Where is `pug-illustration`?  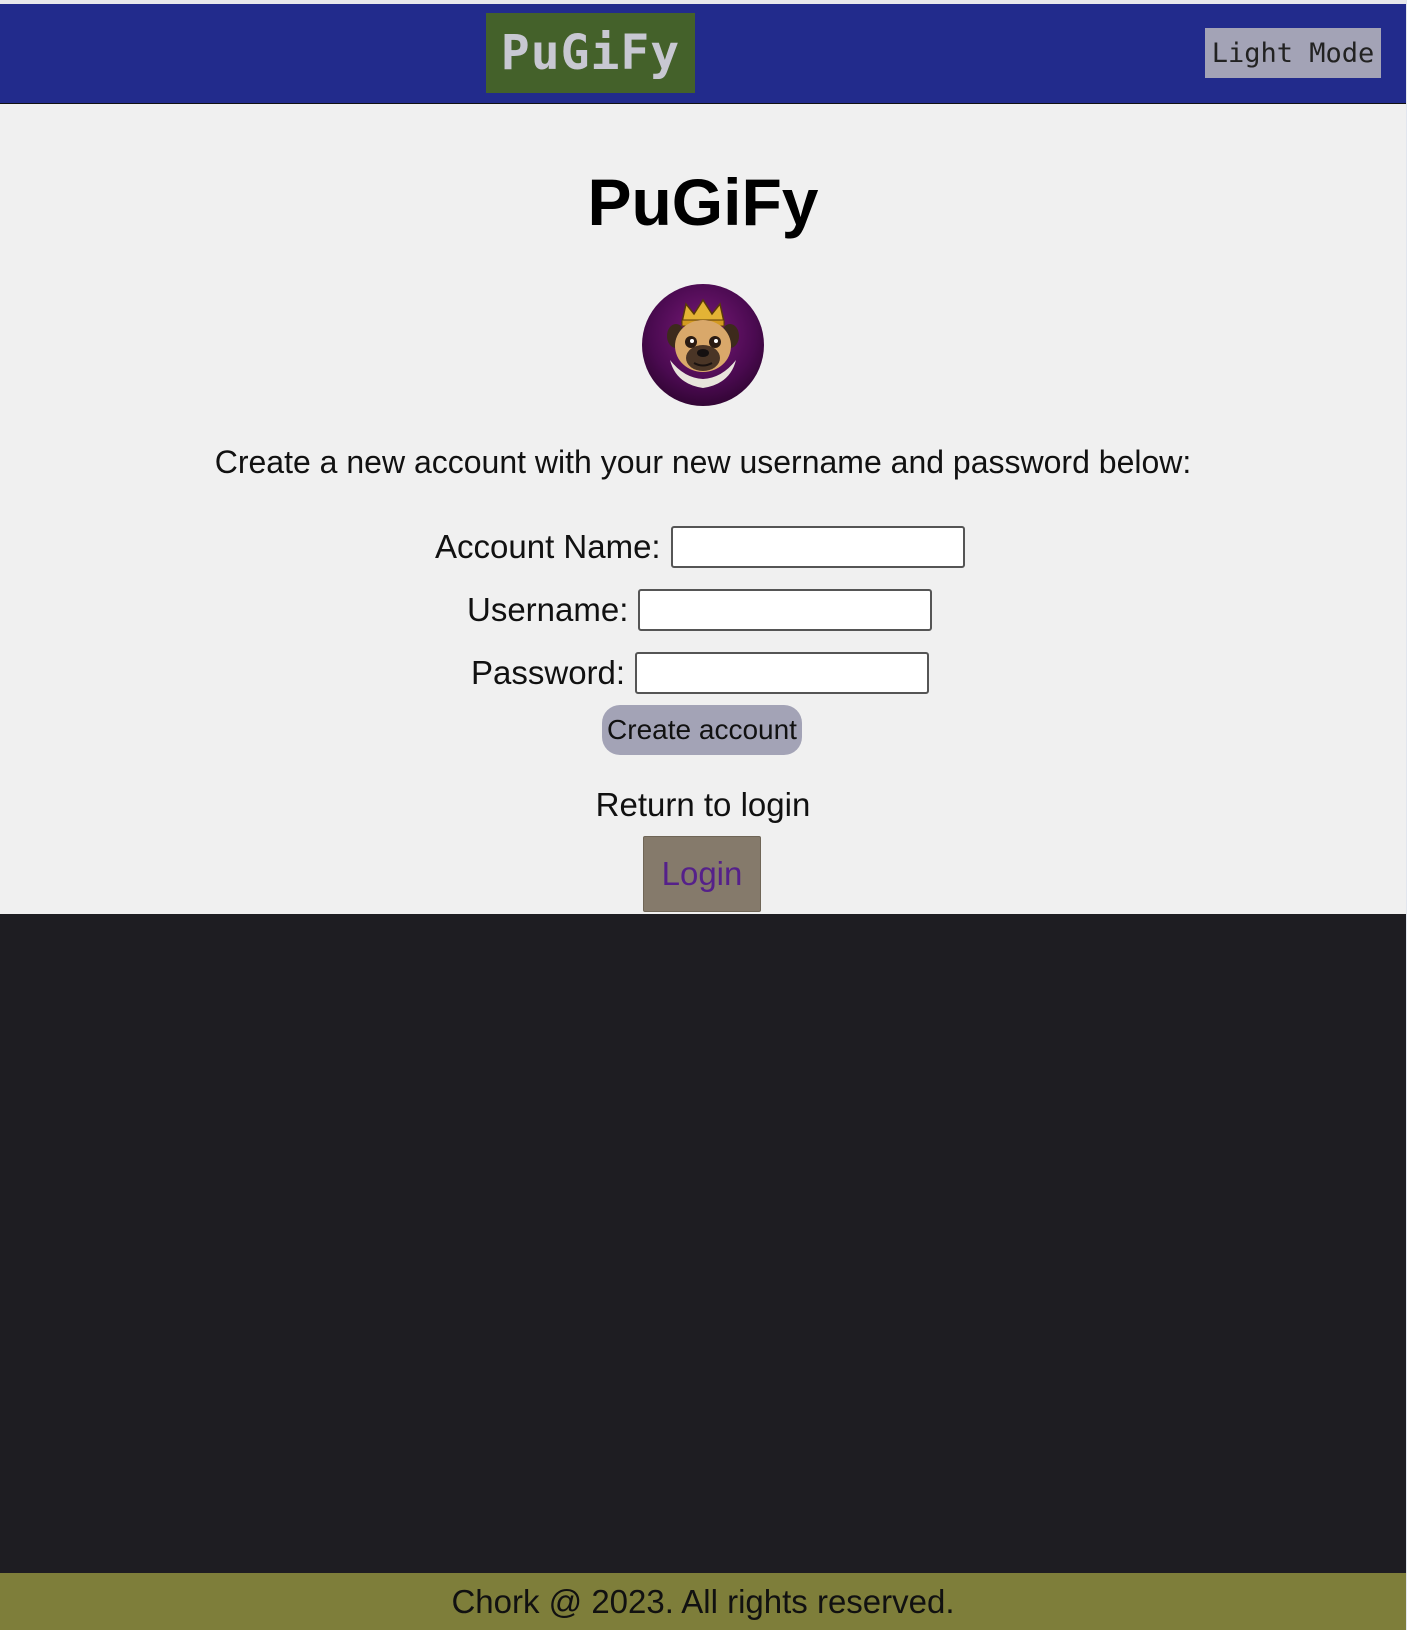
pug-illustration is located at coordinates (703, 343).